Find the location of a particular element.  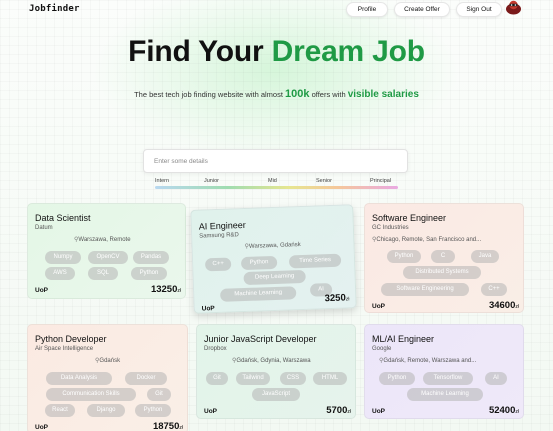

level-label-junior: Junior is located at coordinates (211, 181).